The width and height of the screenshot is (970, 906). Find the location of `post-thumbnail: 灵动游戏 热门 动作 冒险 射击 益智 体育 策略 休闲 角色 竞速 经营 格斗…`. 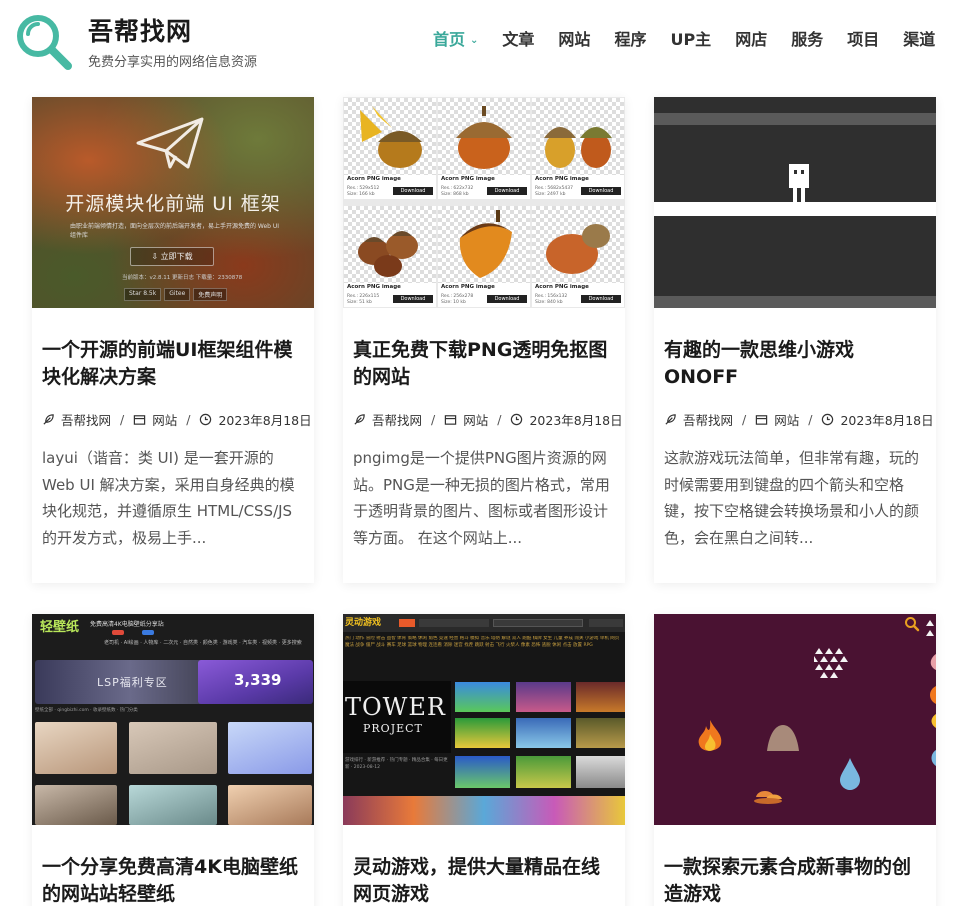

post-thumbnail: 灵动游戏 热门 动作 冒险 射击 益智 体育 策略 休闲 角色 竞速 经营 格斗… is located at coordinates (484, 719).